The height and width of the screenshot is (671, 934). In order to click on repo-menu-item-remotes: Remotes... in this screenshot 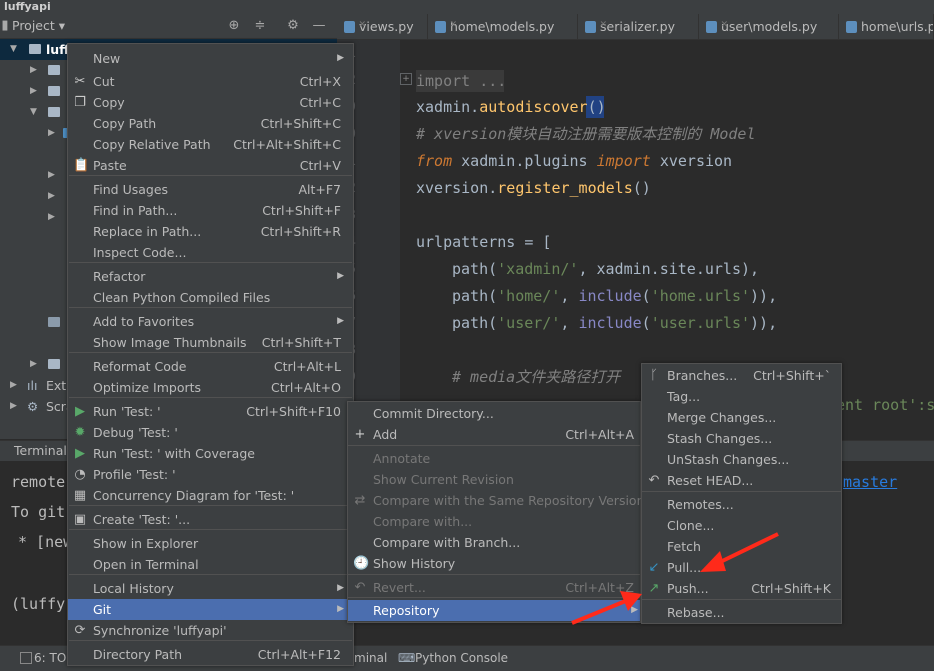, I will do `click(741, 504)`.